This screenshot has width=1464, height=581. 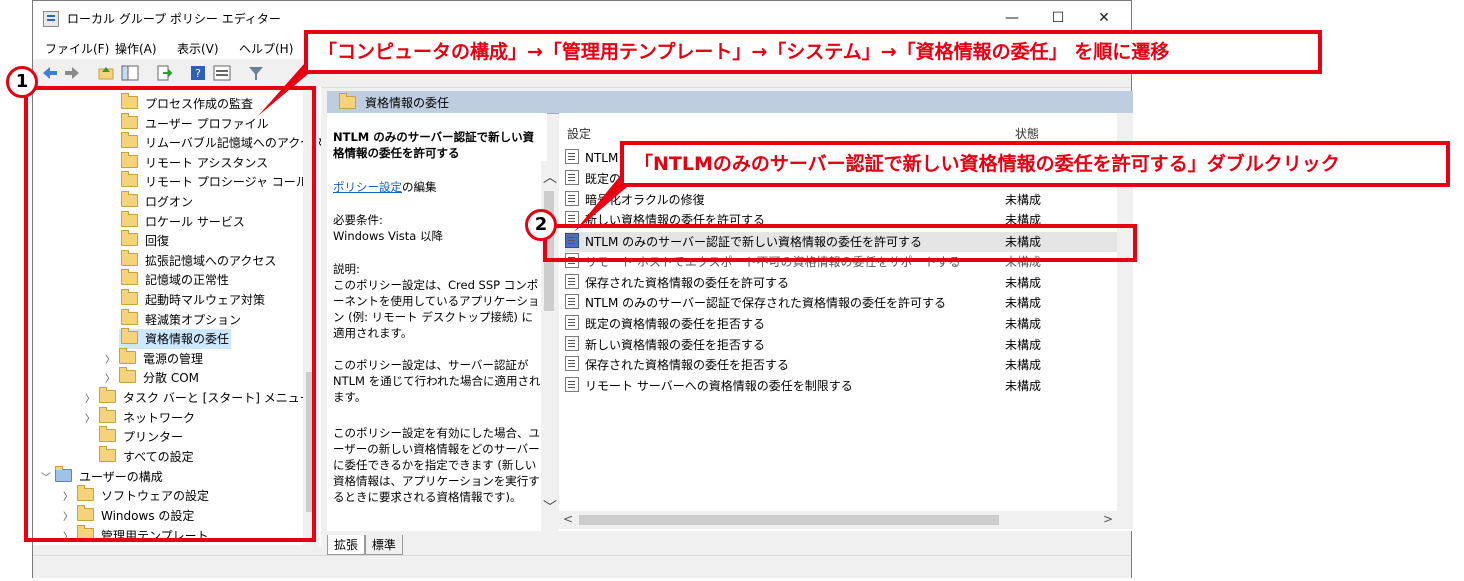 I want to click on description-edit-line: ポリシー設定の編集, so click(x=385, y=187).